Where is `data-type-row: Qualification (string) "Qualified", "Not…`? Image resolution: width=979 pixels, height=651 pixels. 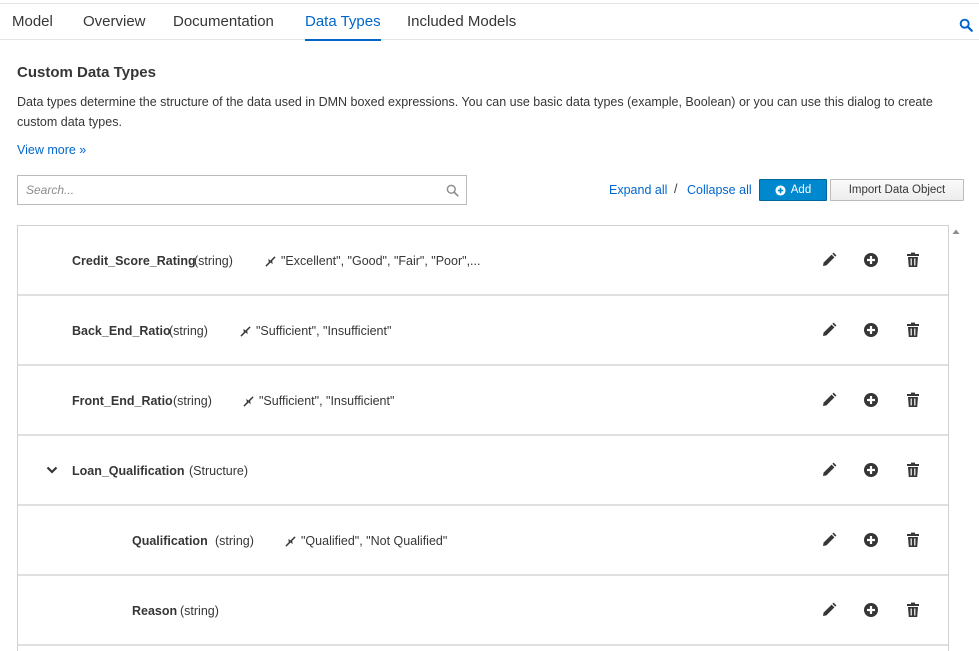
data-type-row: Qualification (string) "Qualified", "Not… is located at coordinates (483, 541).